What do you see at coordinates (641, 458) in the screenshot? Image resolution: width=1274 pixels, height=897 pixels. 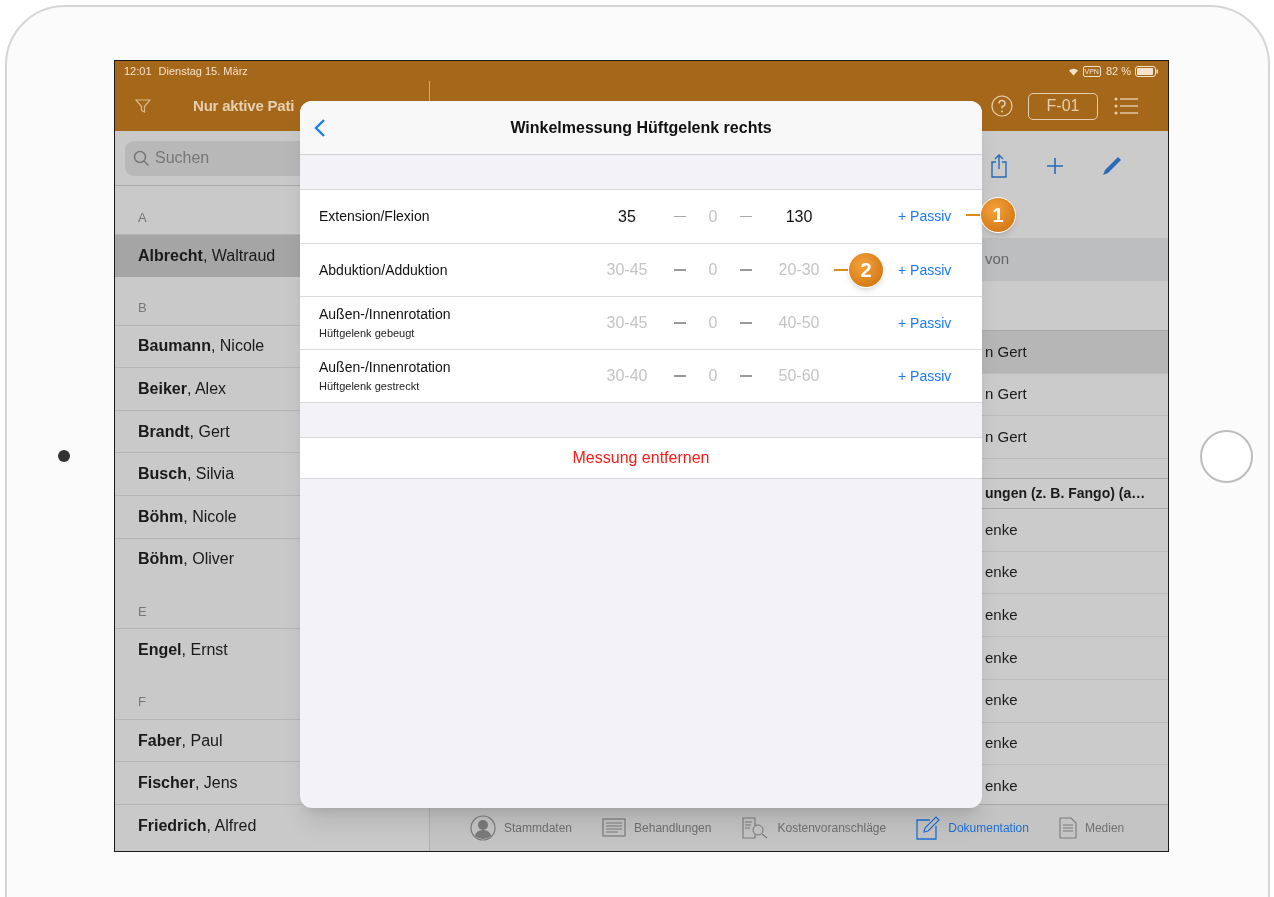 I see `remove-measurement-button: Messung entfernen` at bounding box center [641, 458].